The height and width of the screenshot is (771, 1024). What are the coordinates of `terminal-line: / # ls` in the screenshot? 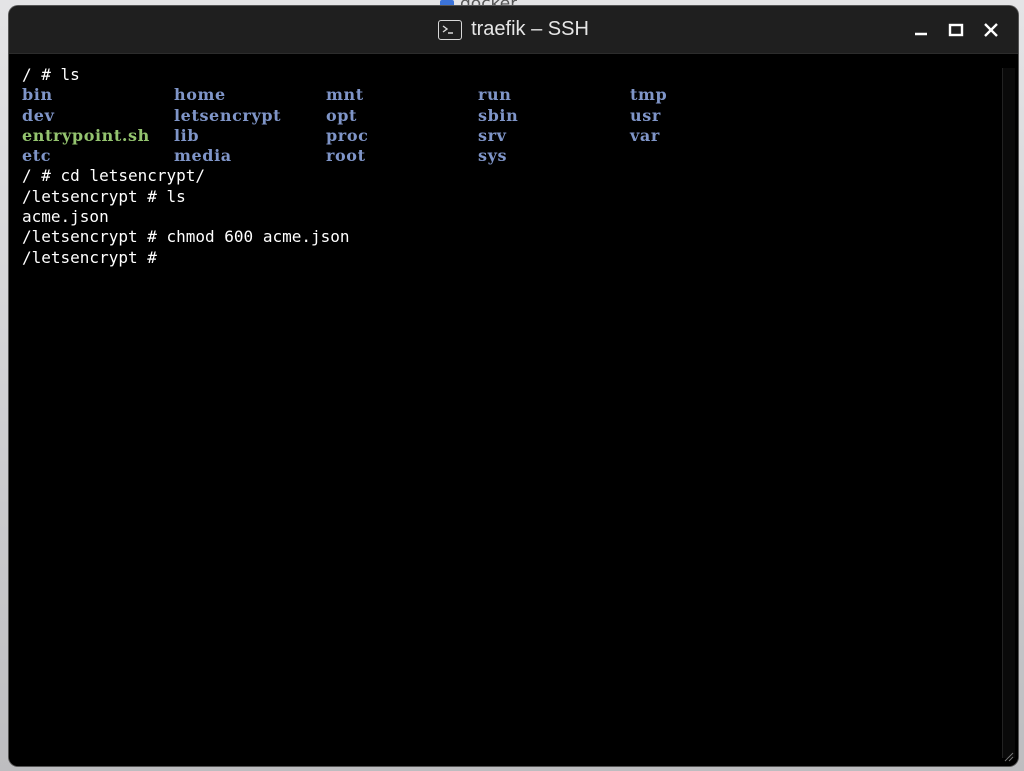 It's located at (51, 74).